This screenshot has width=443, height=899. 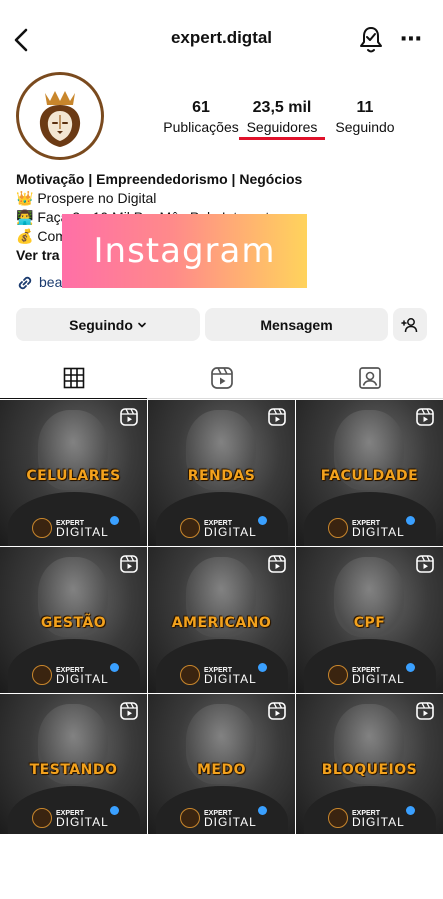 I want to click on more-options-icon: ⋯, so click(x=411, y=39).